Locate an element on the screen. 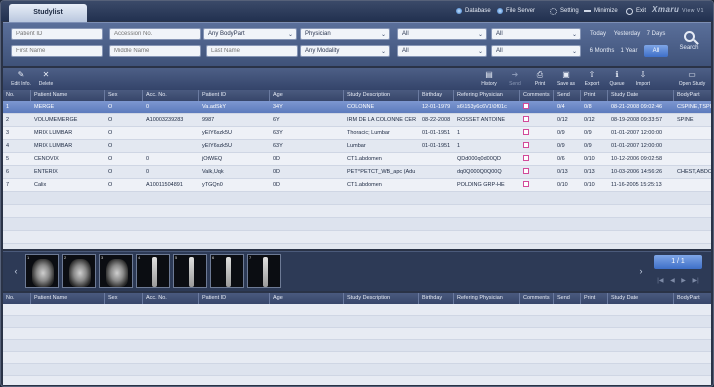 The width and height of the screenshot is (714, 387). delete-button: ✕ Delete is located at coordinates (46, 79).